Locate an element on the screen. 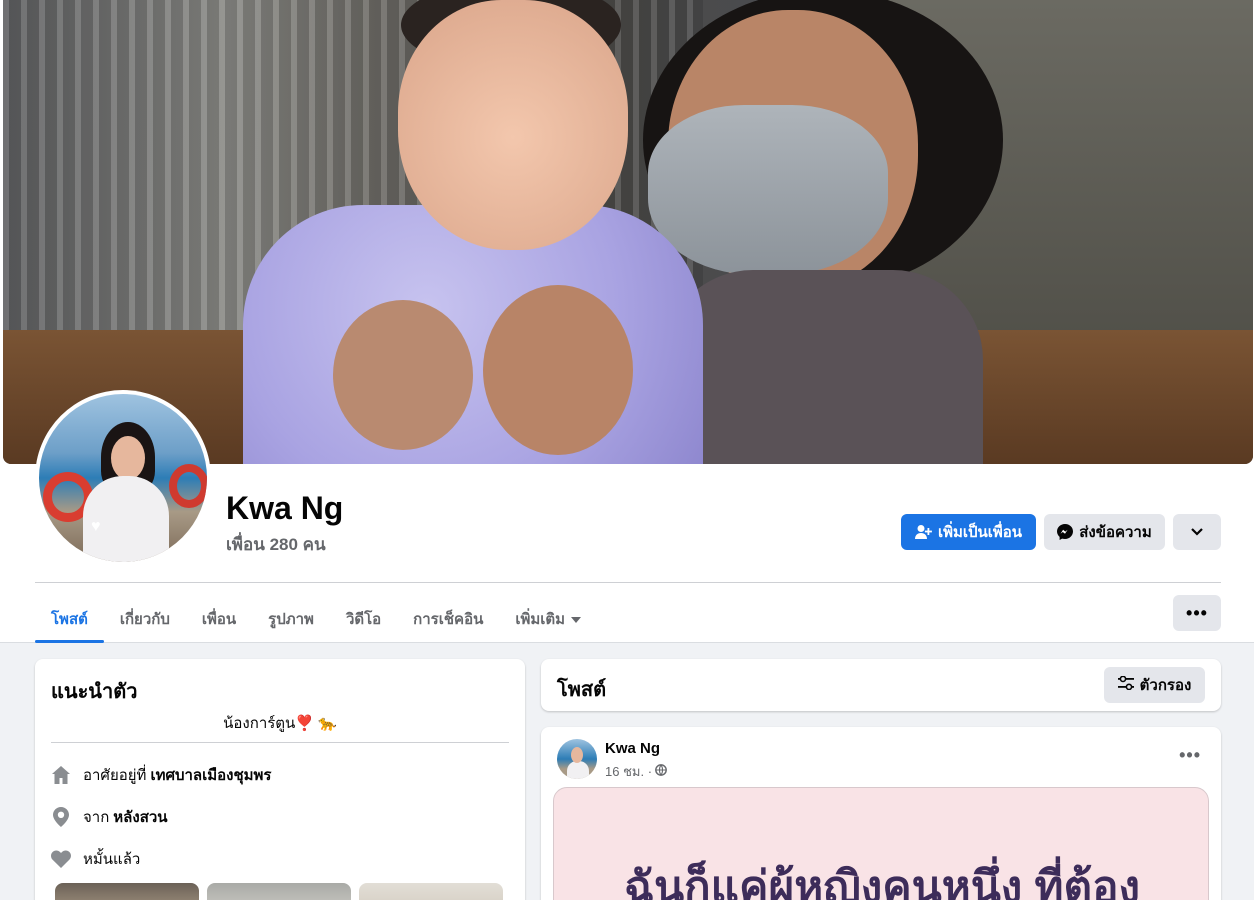 This screenshot has width=1254, height=900. tab-friends: เพื่อน is located at coordinates (219, 618).